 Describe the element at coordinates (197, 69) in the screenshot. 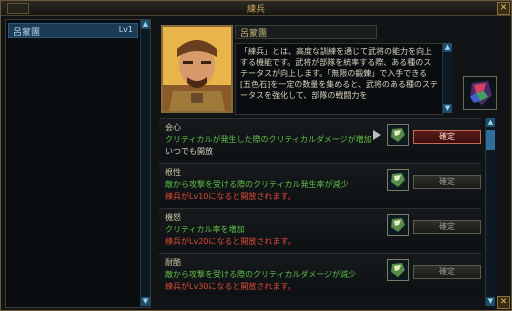

I see `general-portrait` at that location.